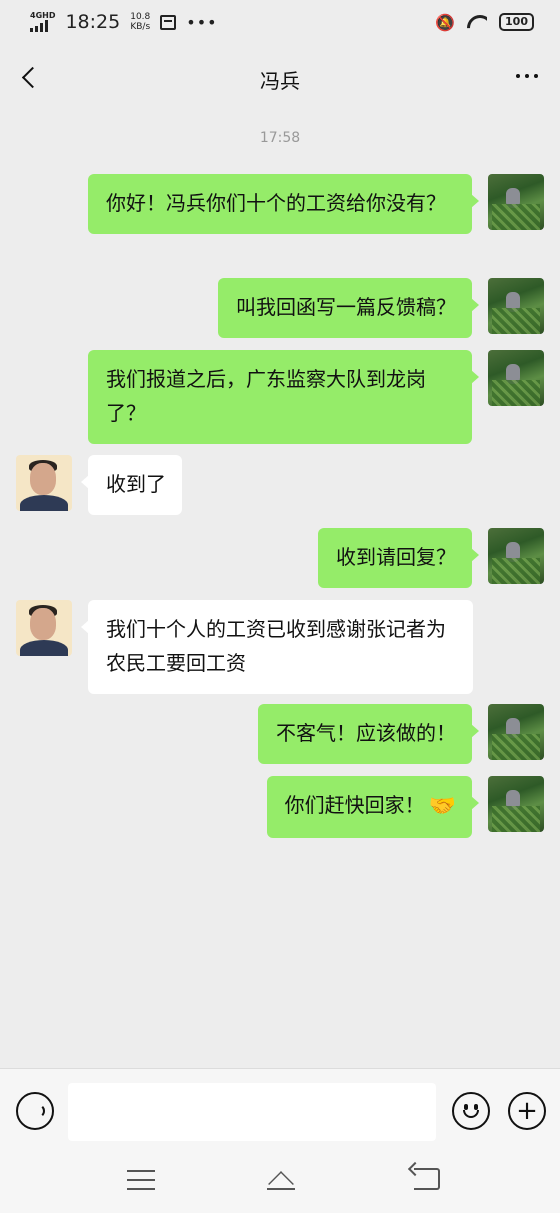 The width and height of the screenshot is (560, 1213). I want to click on incoming-message-bubble: 收到了, so click(131, 485).